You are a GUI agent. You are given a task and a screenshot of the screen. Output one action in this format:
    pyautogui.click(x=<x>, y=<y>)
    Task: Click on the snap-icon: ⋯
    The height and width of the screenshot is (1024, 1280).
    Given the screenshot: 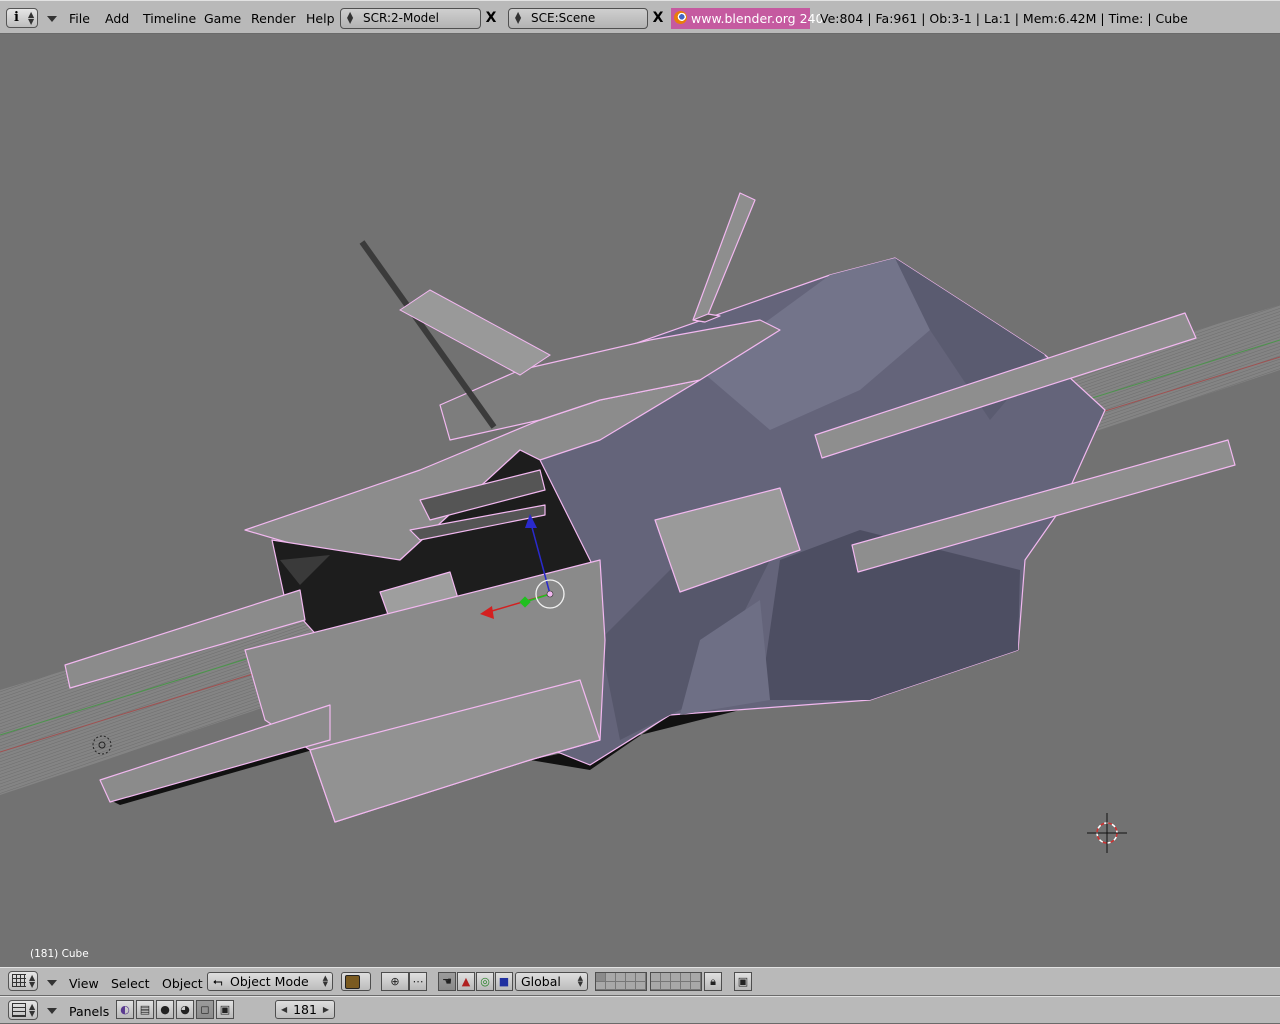 What is the action you would take?
    pyautogui.click(x=418, y=981)
    